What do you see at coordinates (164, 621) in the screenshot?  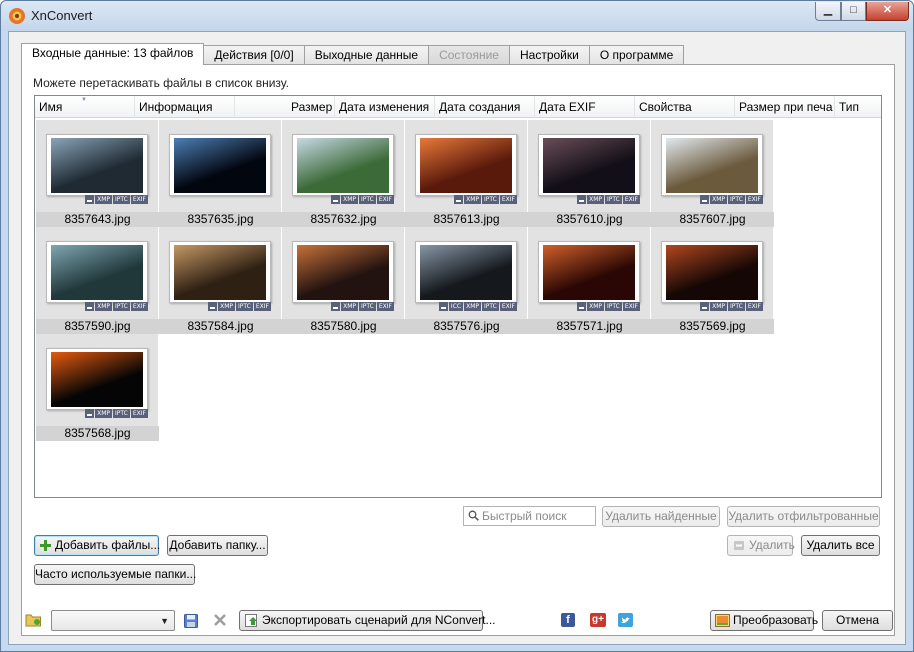 I see `chevron-down-icon: ▼` at bounding box center [164, 621].